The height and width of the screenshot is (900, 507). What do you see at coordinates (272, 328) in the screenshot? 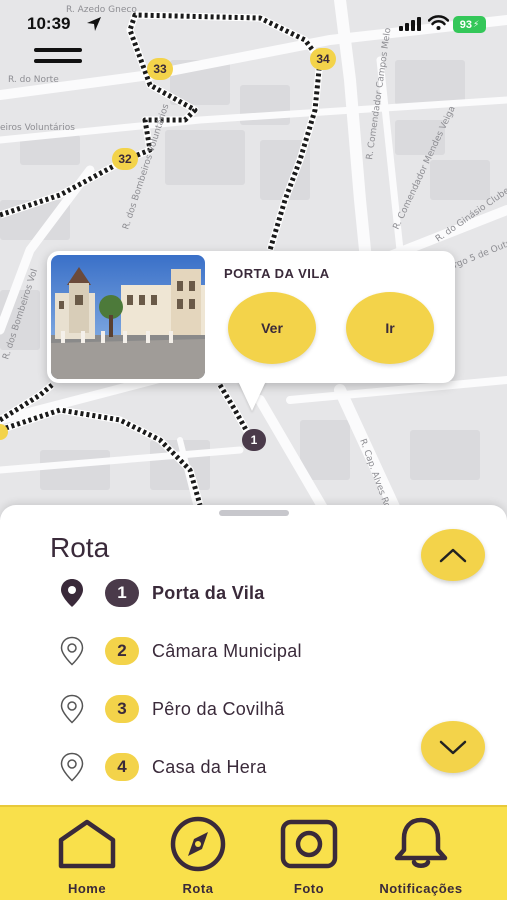
I see `view-button: Ver` at bounding box center [272, 328].